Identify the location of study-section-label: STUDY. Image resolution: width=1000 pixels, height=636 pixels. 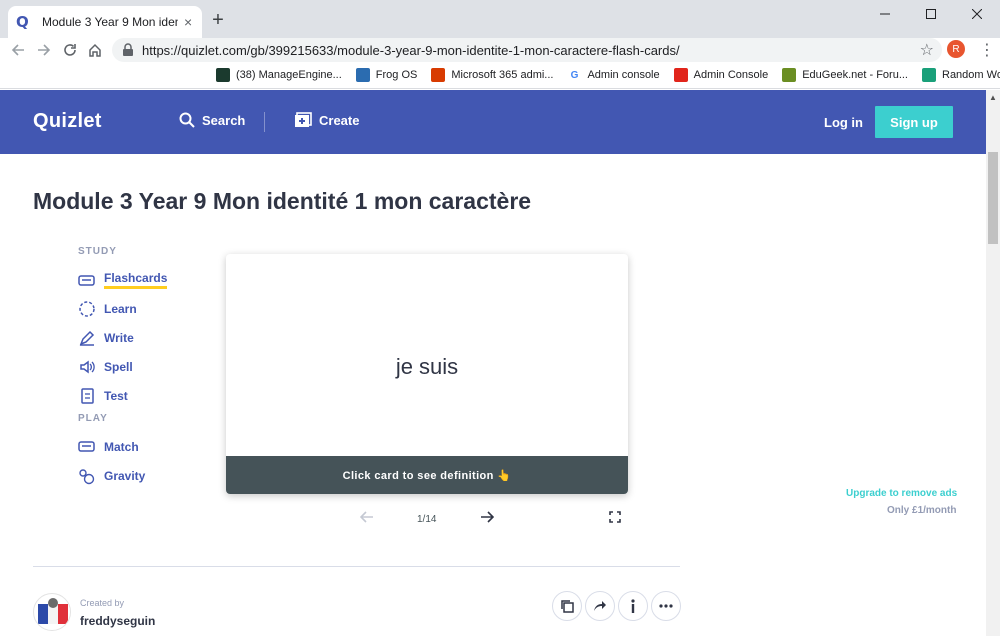
(97, 251).